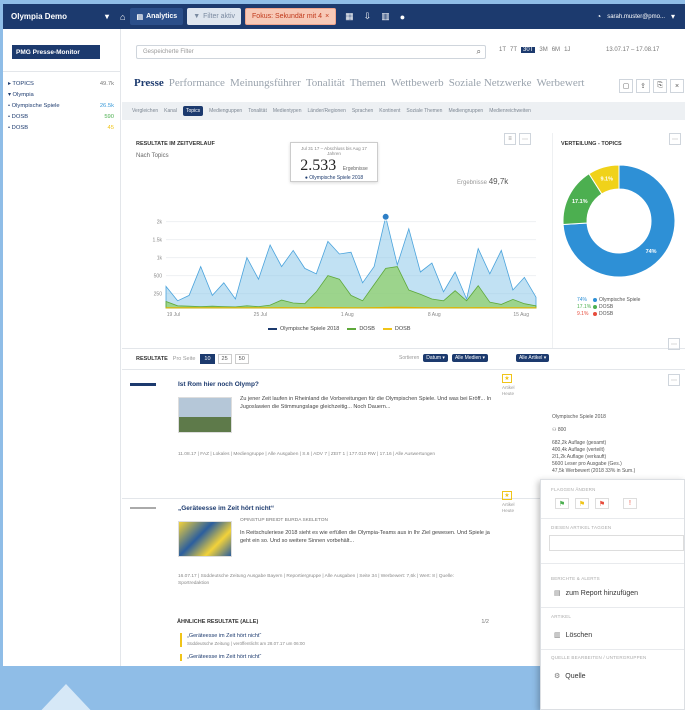 This screenshot has width=685, height=710. Describe the element at coordinates (291, 16) in the screenshot. I see `focus-warning-chip: Fokus: Sekundär mit 4 ×` at that location.